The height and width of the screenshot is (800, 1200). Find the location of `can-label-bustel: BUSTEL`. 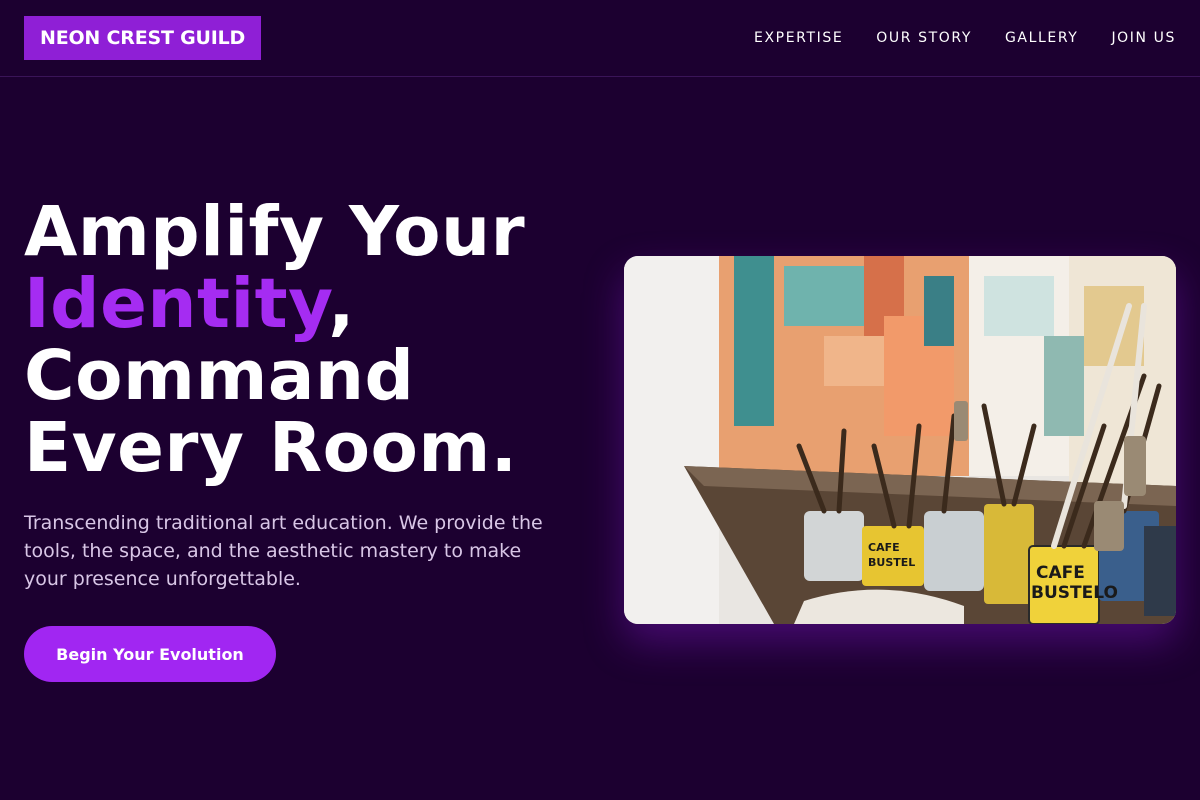

can-label-bustel: BUSTEL is located at coordinates (891, 562).